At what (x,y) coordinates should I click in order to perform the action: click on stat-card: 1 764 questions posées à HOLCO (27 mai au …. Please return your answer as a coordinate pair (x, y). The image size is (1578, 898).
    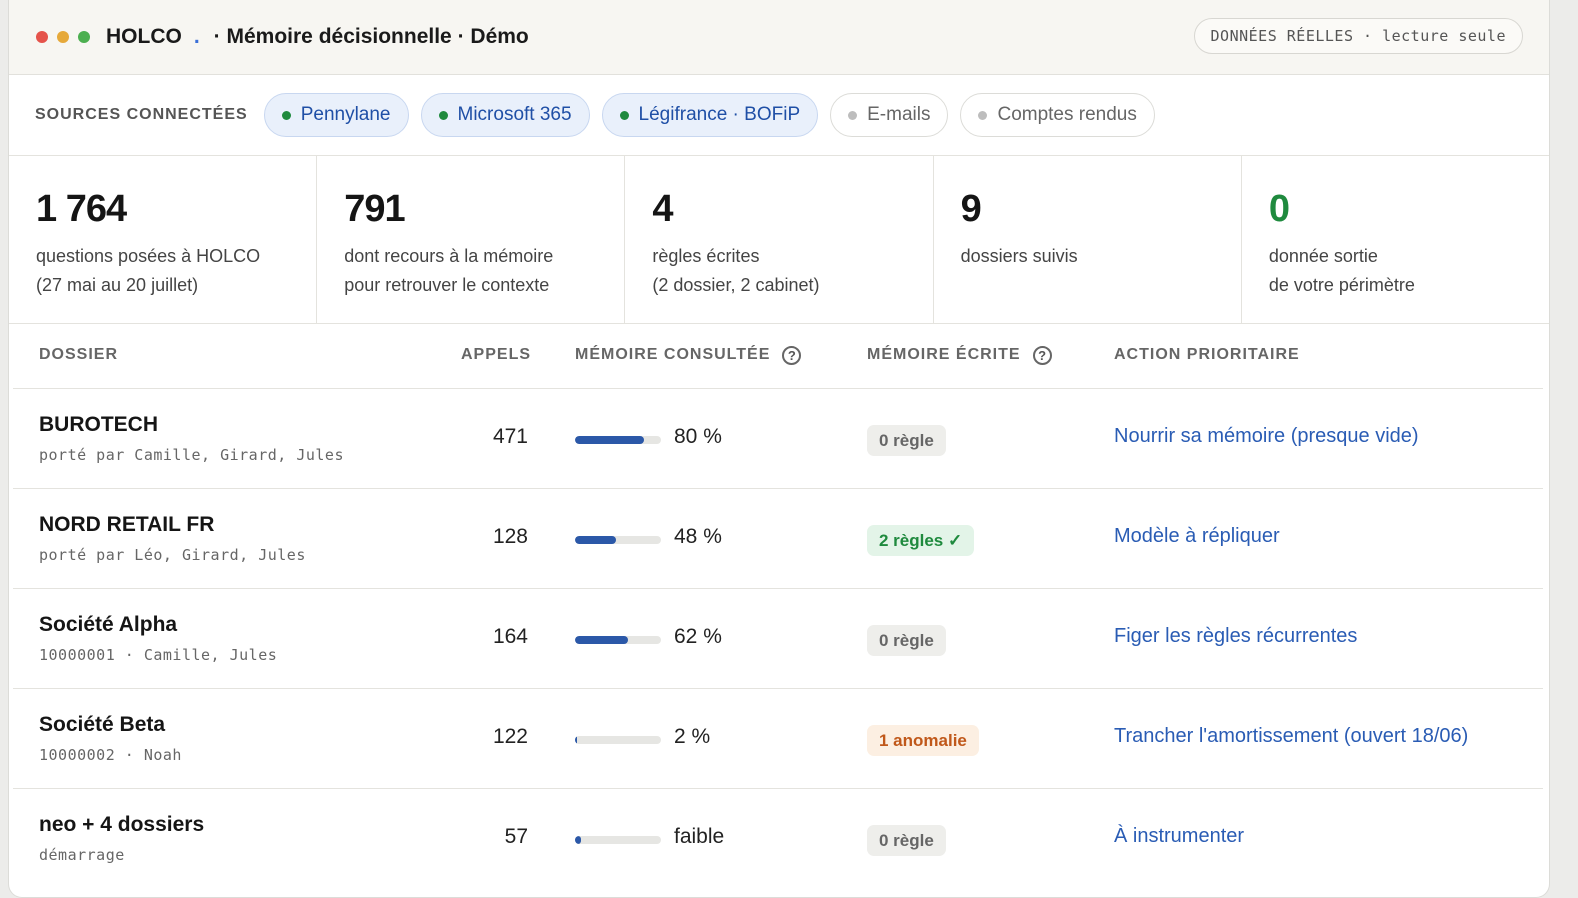
    Looking at the image, I should click on (163, 239).